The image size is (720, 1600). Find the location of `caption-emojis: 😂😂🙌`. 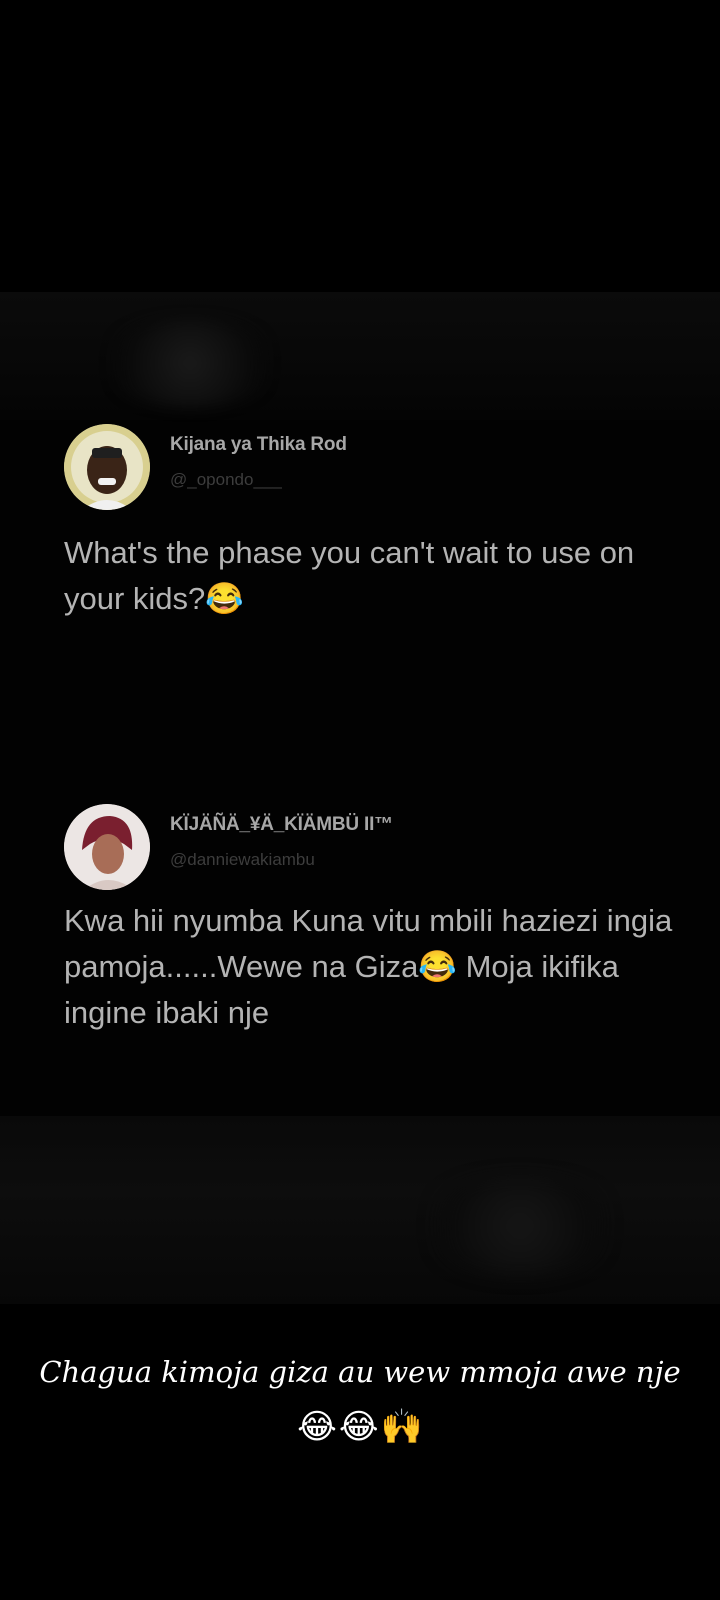

caption-emojis: 😂😂🙌 is located at coordinates (360, 1427).